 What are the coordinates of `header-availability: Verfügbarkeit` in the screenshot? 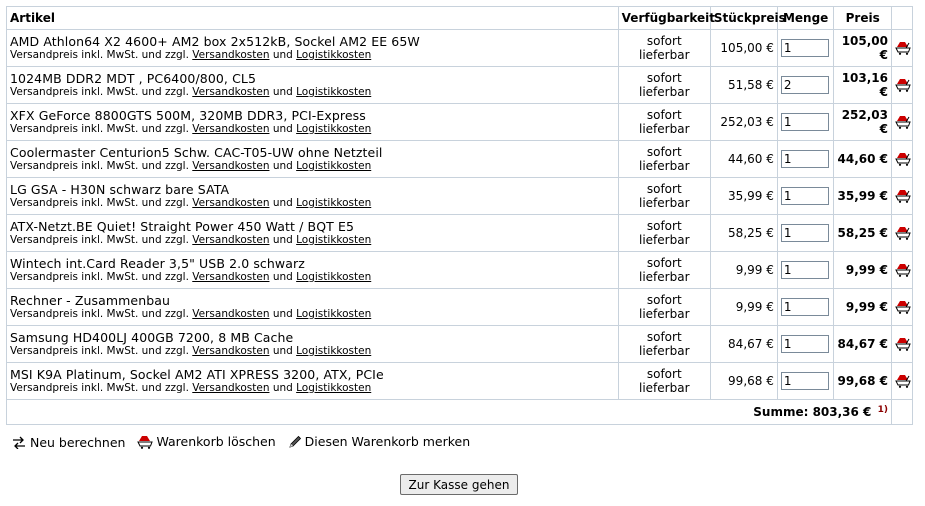 It's located at (666, 18).